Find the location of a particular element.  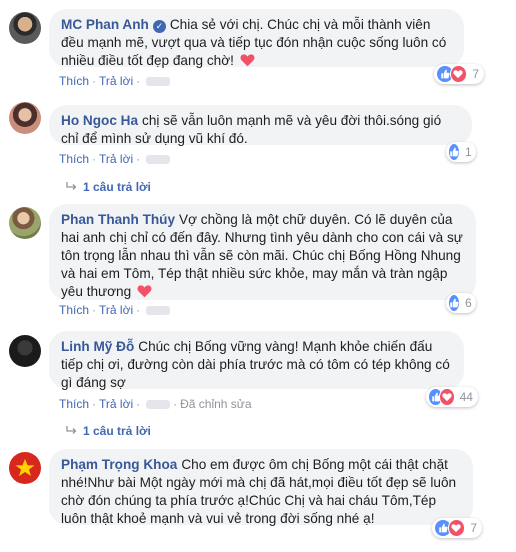

commenter-name: Phạm Trọng Khoa is located at coordinates (119, 464).